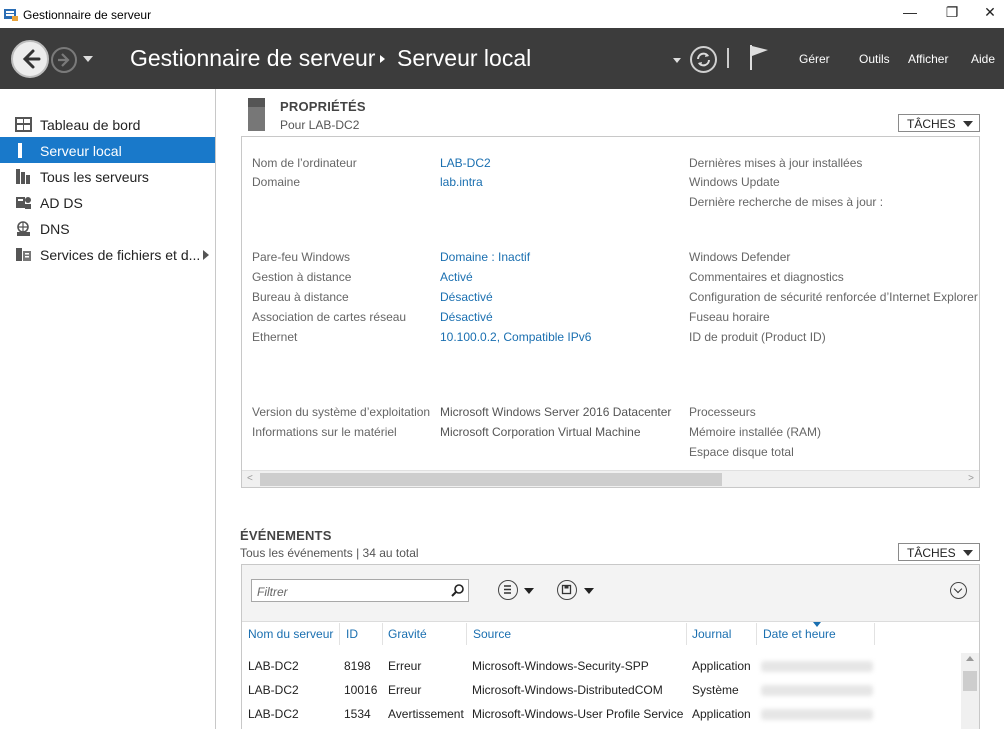 This screenshot has width=1004, height=729. Describe the element at coordinates (703, 59) in the screenshot. I see `refresh-button` at that location.